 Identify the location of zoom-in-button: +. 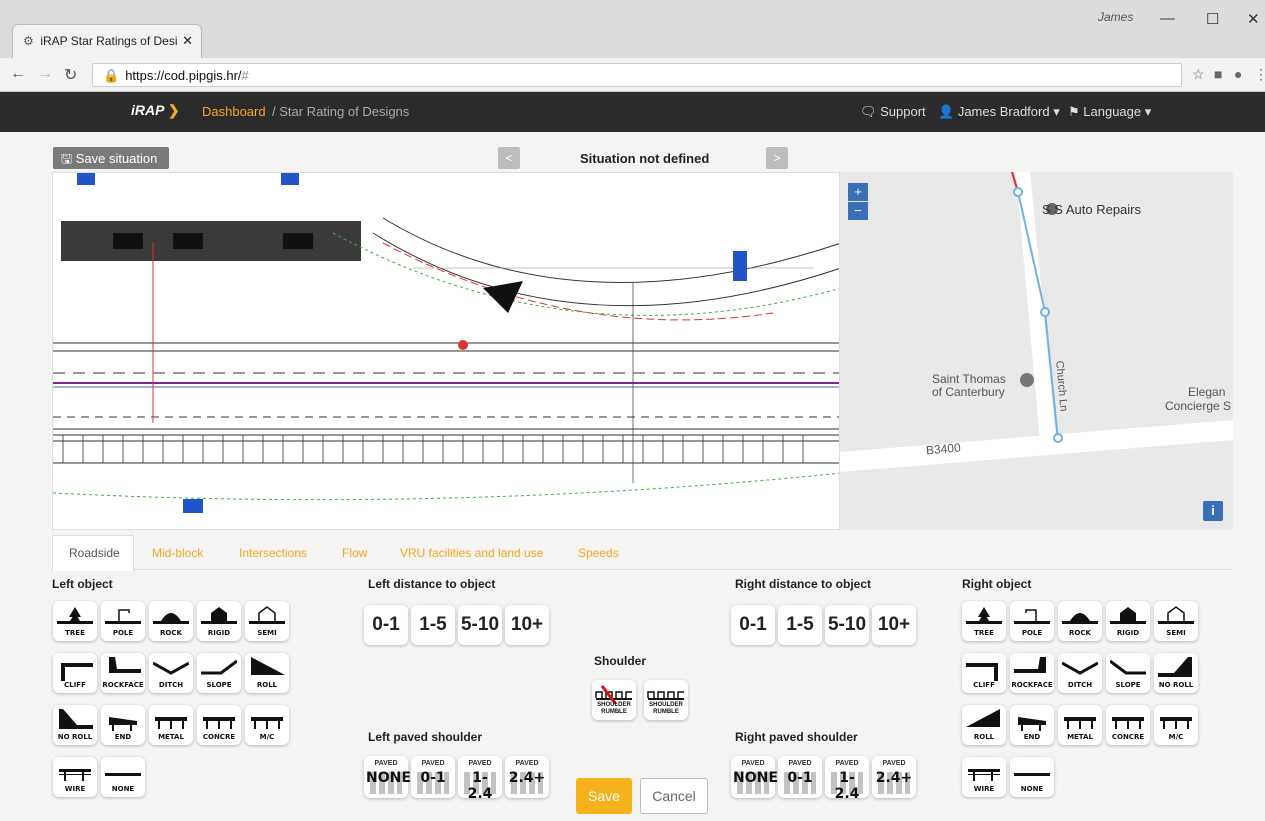
(858, 192).